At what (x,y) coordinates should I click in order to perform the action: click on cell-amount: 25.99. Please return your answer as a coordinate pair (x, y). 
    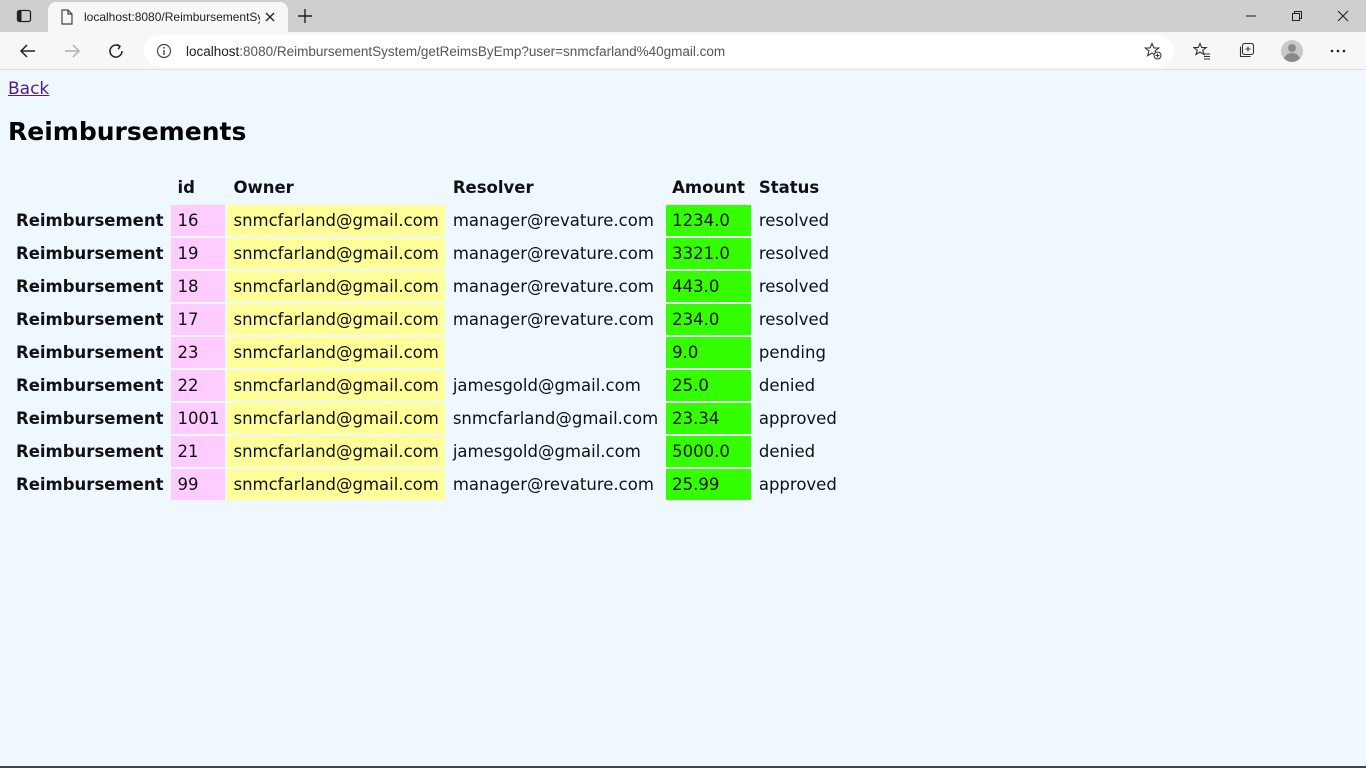
    Looking at the image, I should click on (708, 484).